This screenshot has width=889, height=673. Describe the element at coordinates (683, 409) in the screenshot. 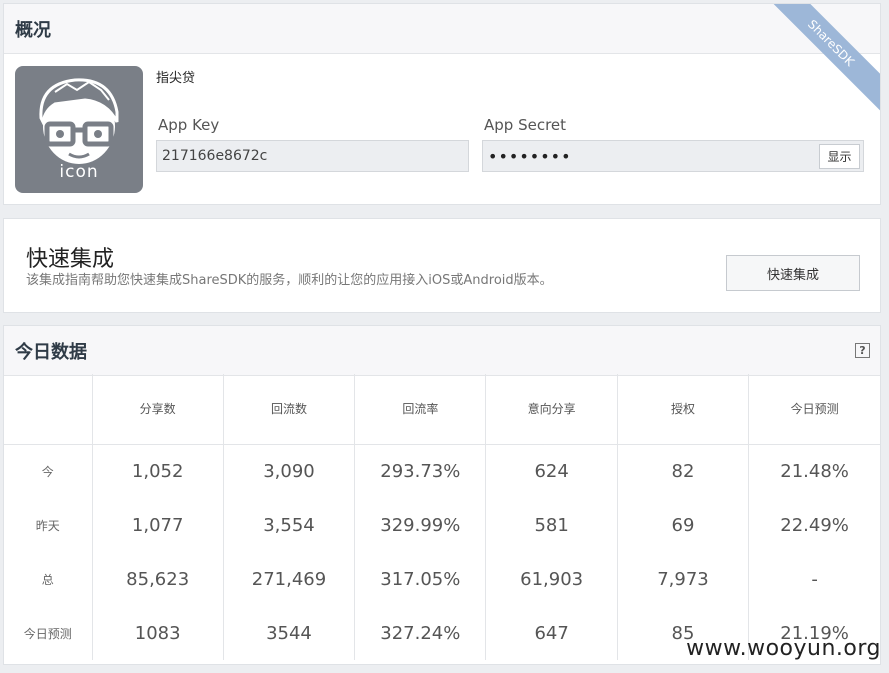

I see `column-header: 授权` at that location.